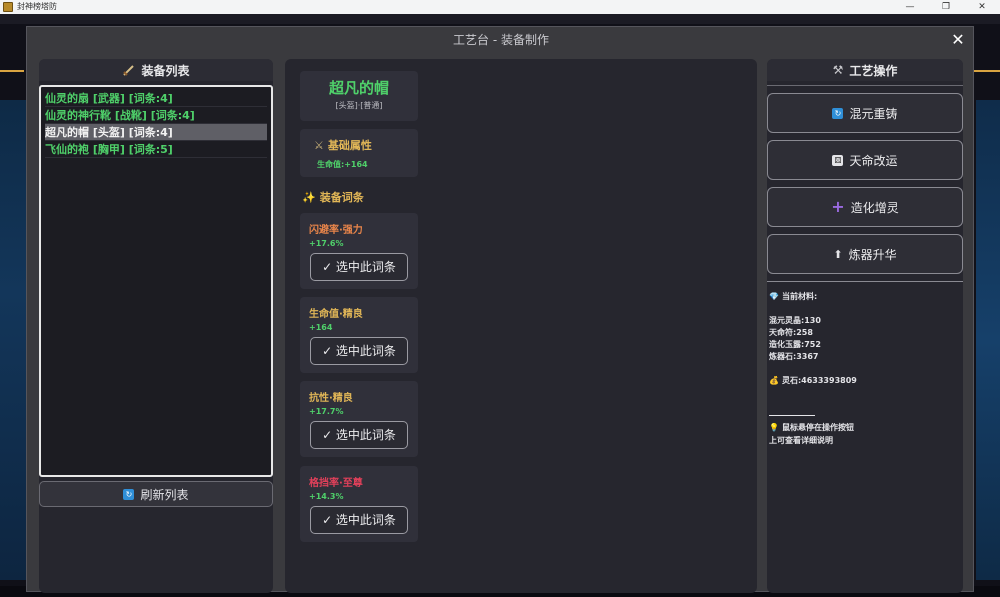 The width and height of the screenshot is (1000, 597). I want to click on hint-line: 💡 鼠标悬停在操作按钮, so click(811, 427).